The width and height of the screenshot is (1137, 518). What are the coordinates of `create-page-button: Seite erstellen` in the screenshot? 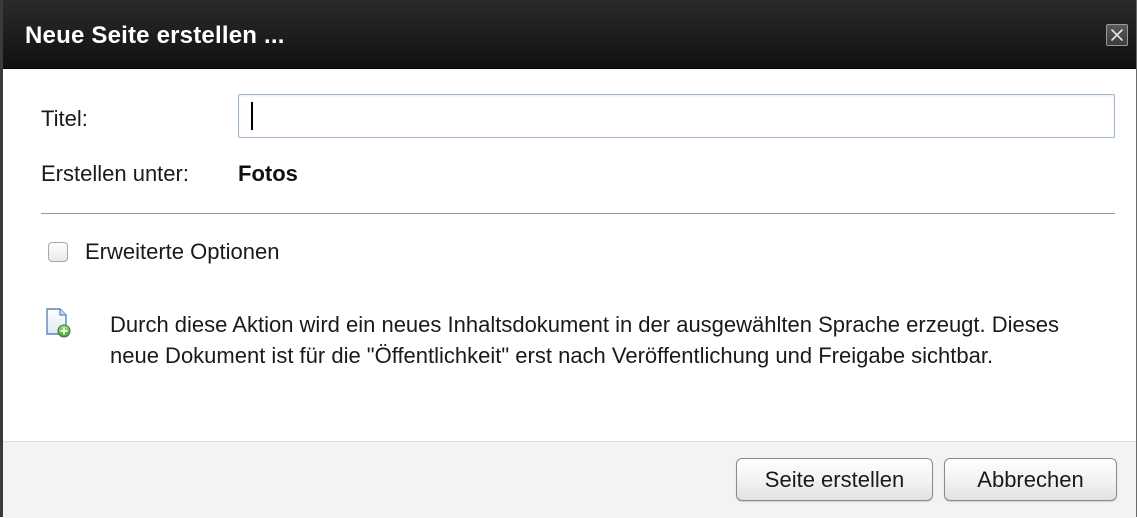 It's located at (834, 479).